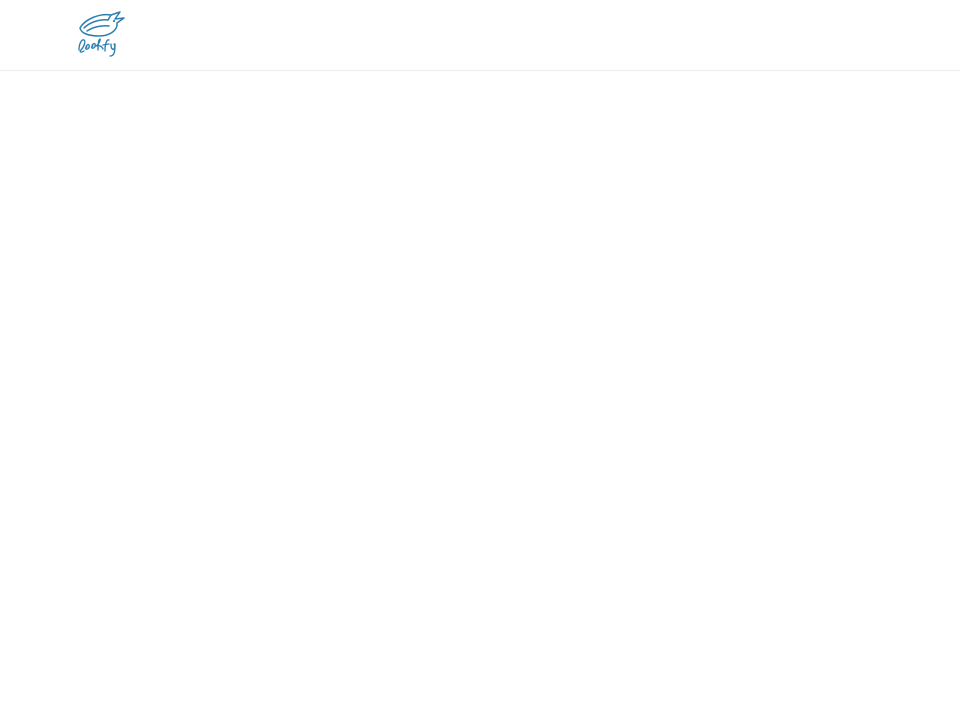 The image size is (960, 720). I want to click on lookfly-logo-icon, so click(101, 34).